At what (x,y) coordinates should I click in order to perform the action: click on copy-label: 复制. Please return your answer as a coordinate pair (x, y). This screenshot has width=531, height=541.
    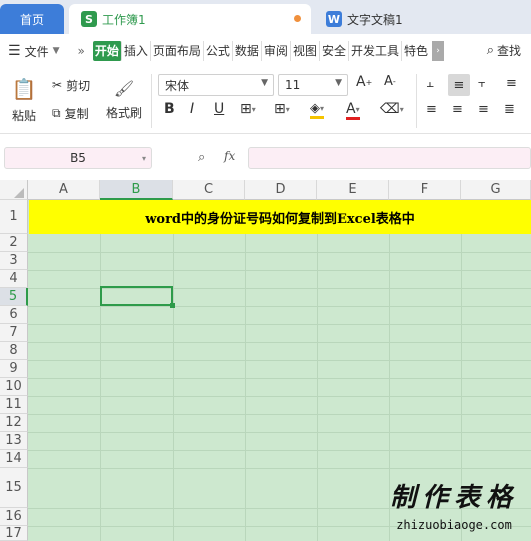
    Looking at the image, I should click on (76, 113).